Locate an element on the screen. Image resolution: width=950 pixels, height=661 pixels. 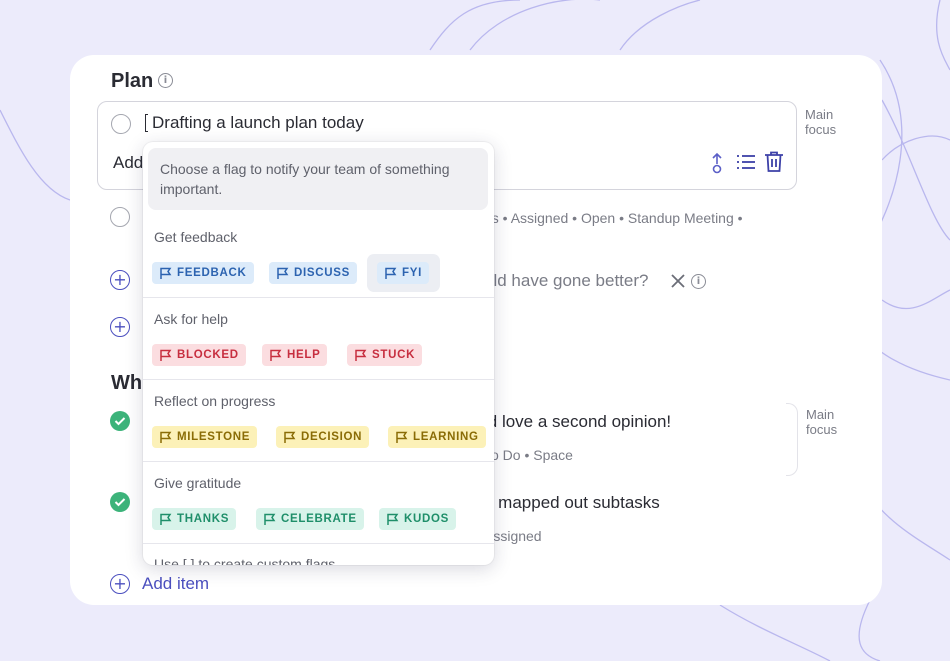
flag-chip-celebrate: CELEBRATE is located at coordinates (310, 519).